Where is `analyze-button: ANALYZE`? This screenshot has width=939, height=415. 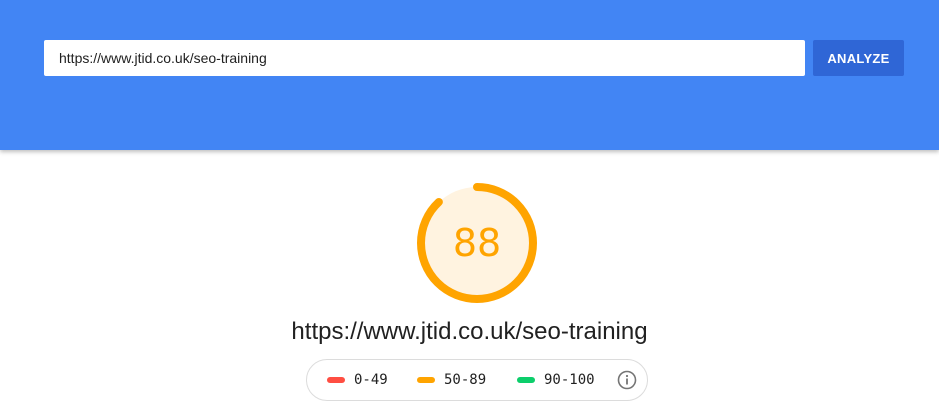 analyze-button: ANALYZE is located at coordinates (858, 58).